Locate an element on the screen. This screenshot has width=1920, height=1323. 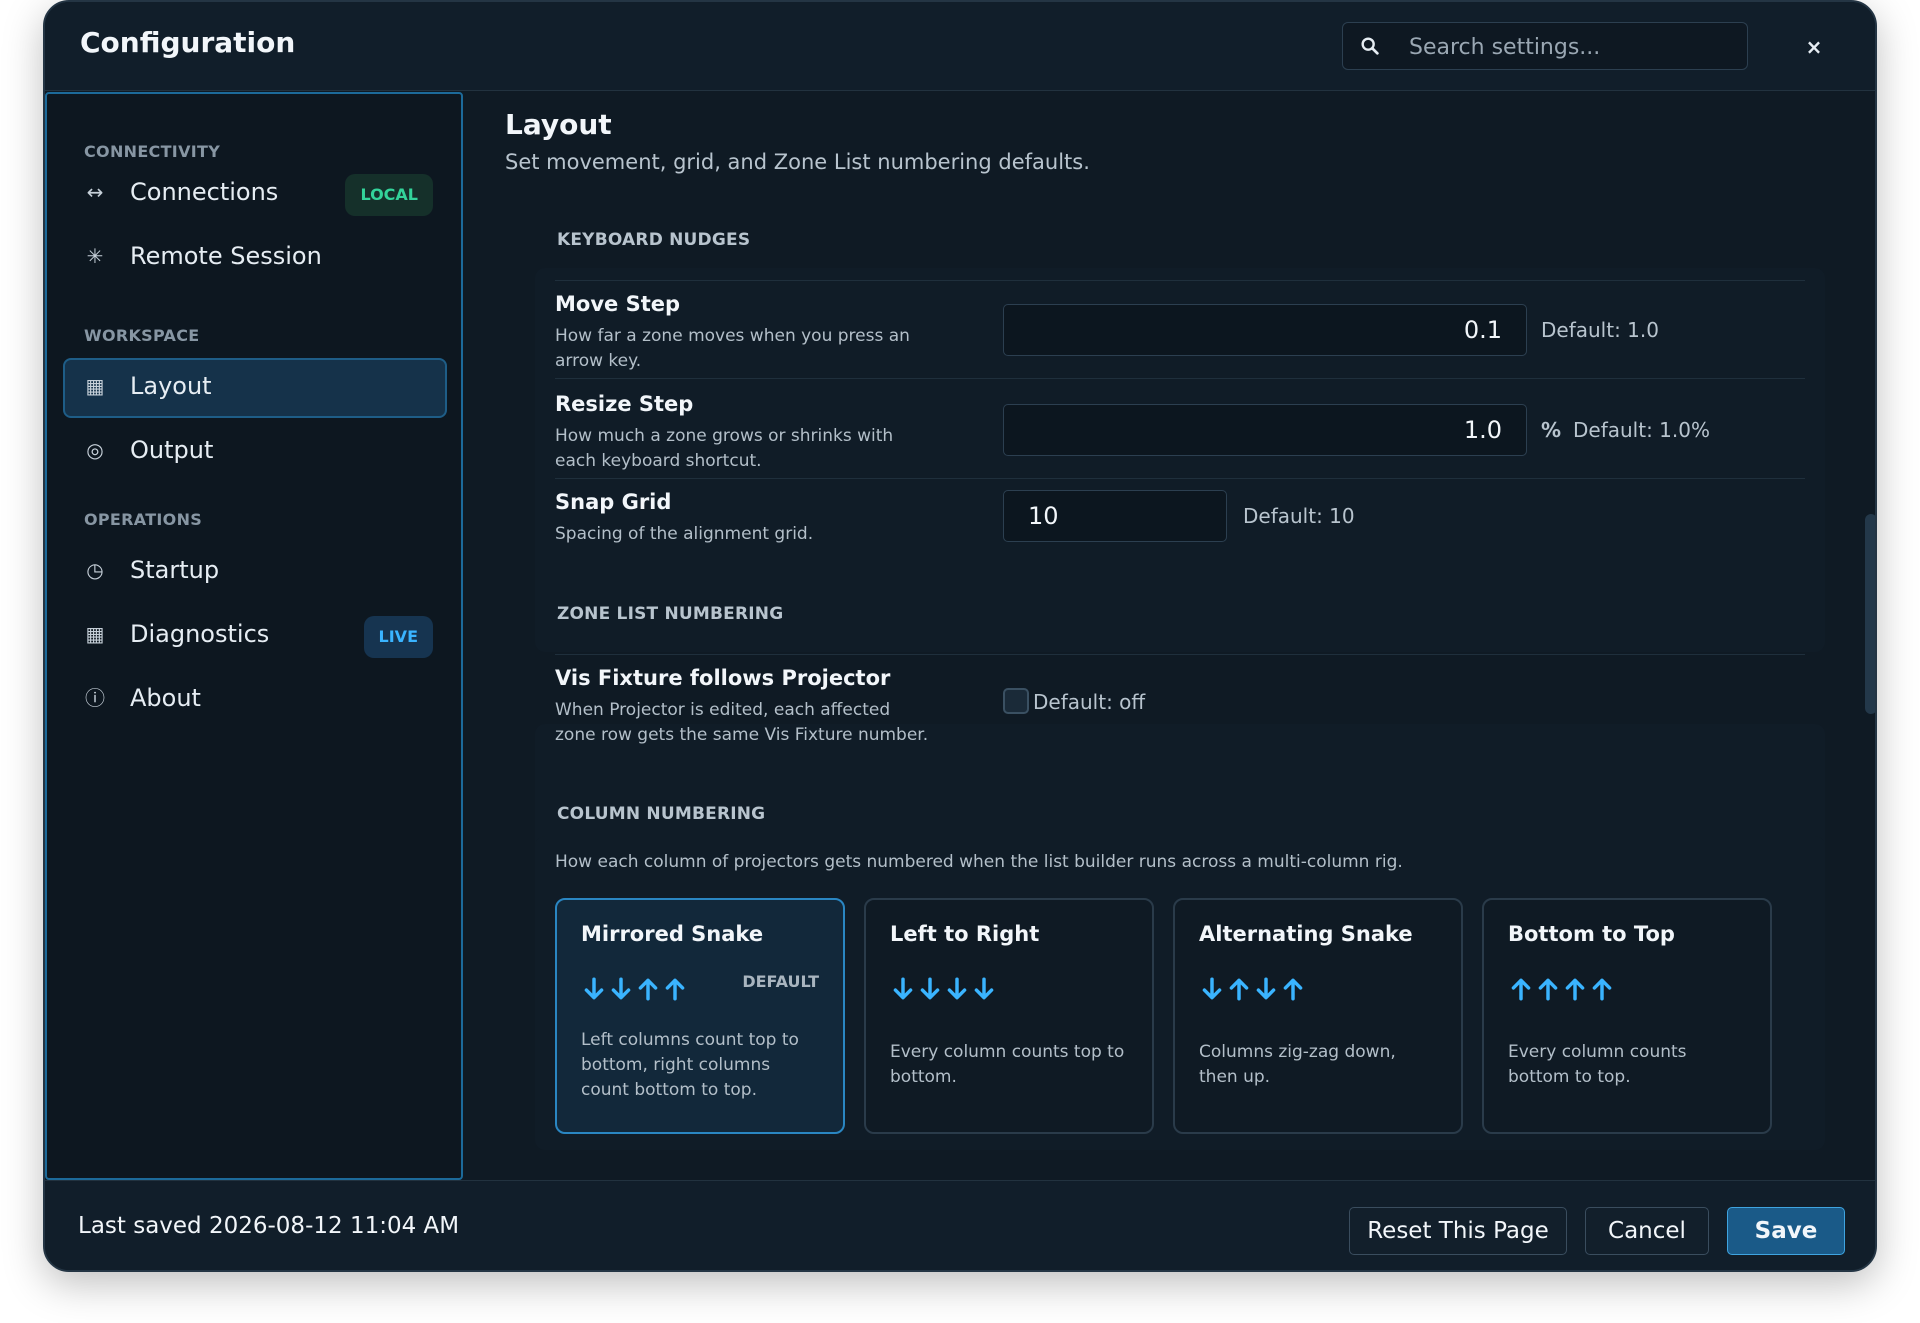
sidebar-item-connections: ↔ Connections LOCAL is located at coordinates (255, 194).